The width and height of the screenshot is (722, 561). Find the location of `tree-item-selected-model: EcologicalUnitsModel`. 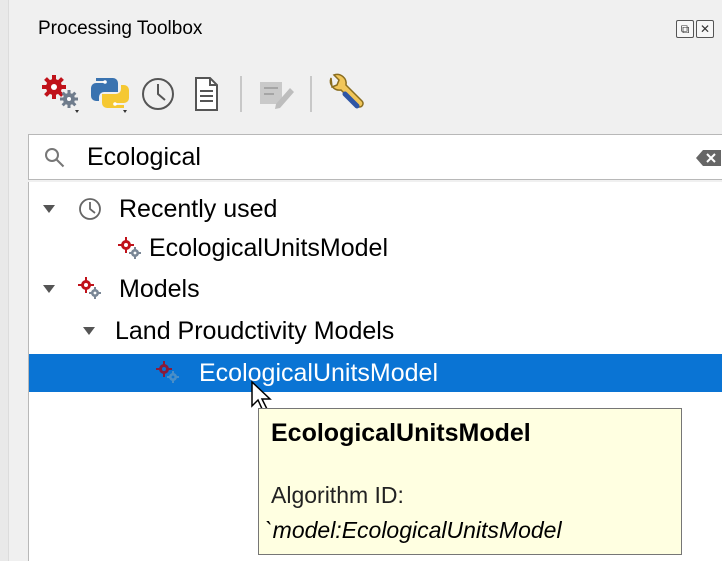

tree-item-selected-model: EcologicalUnitsModel is located at coordinates (375, 373).